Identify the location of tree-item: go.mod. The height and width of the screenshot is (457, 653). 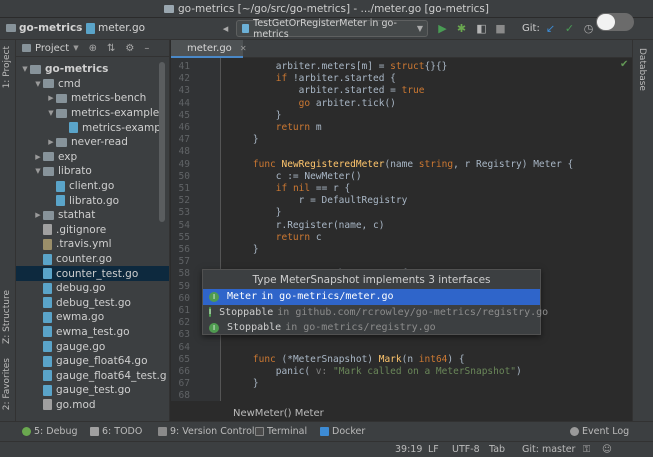
(92, 405).